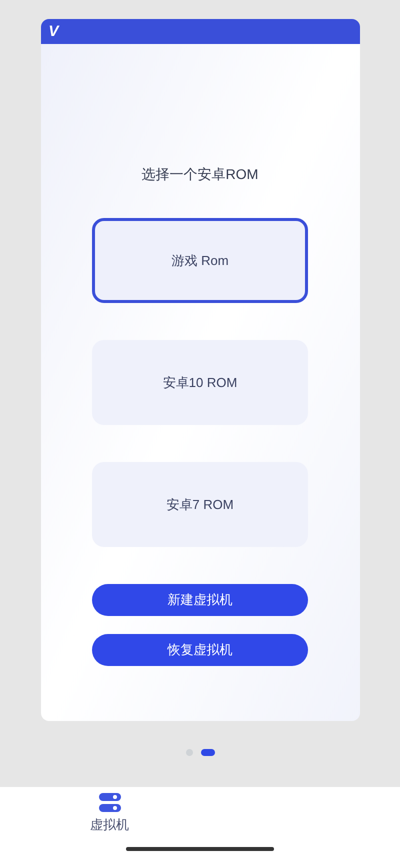 This screenshot has height=861, width=400. Describe the element at coordinates (200, 260) in the screenshot. I see `rom-option: 游戏 Rom` at that location.